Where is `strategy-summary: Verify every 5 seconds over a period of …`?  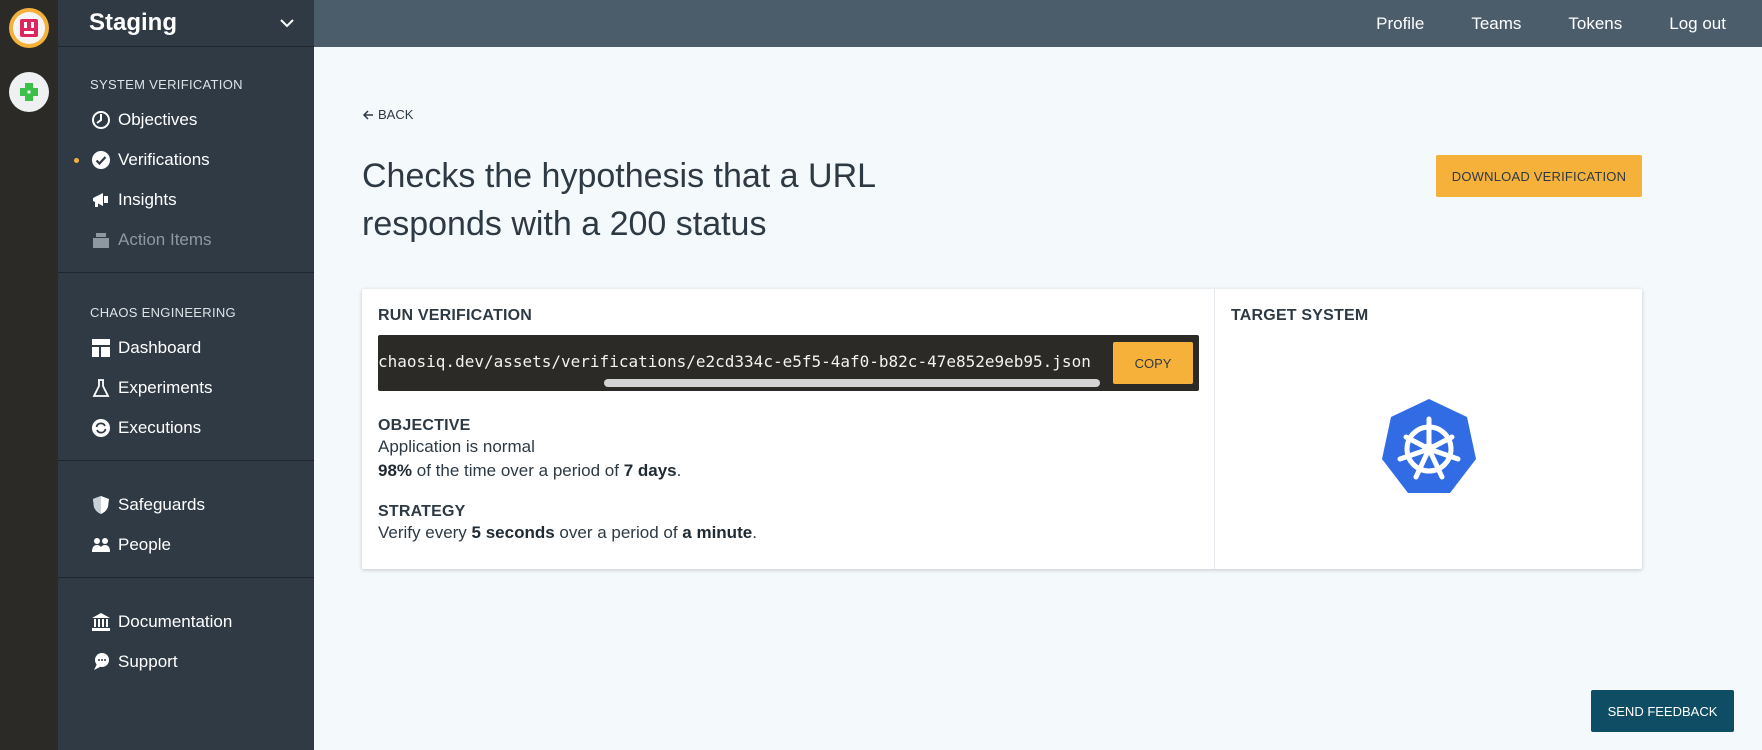 strategy-summary: Verify every 5 seconds over a period of … is located at coordinates (788, 533).